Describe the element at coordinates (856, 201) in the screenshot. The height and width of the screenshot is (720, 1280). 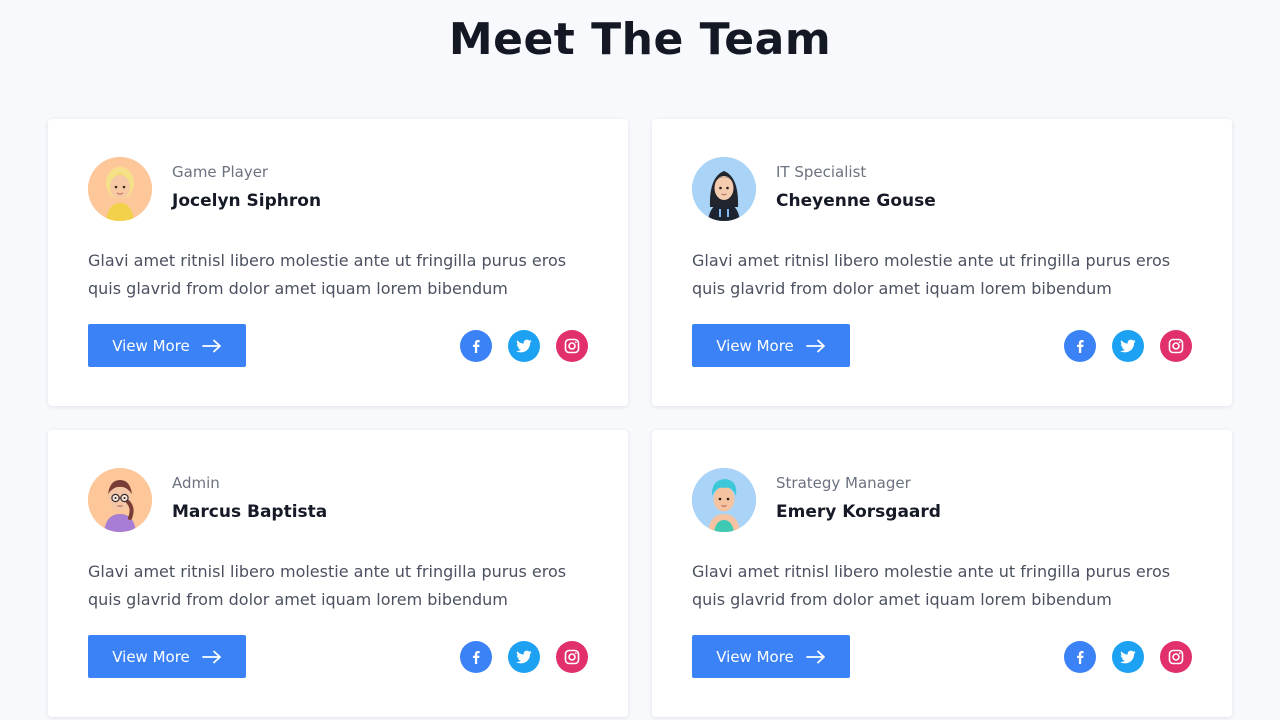
I see `member-name: Cheyenne Gouse` at that location.